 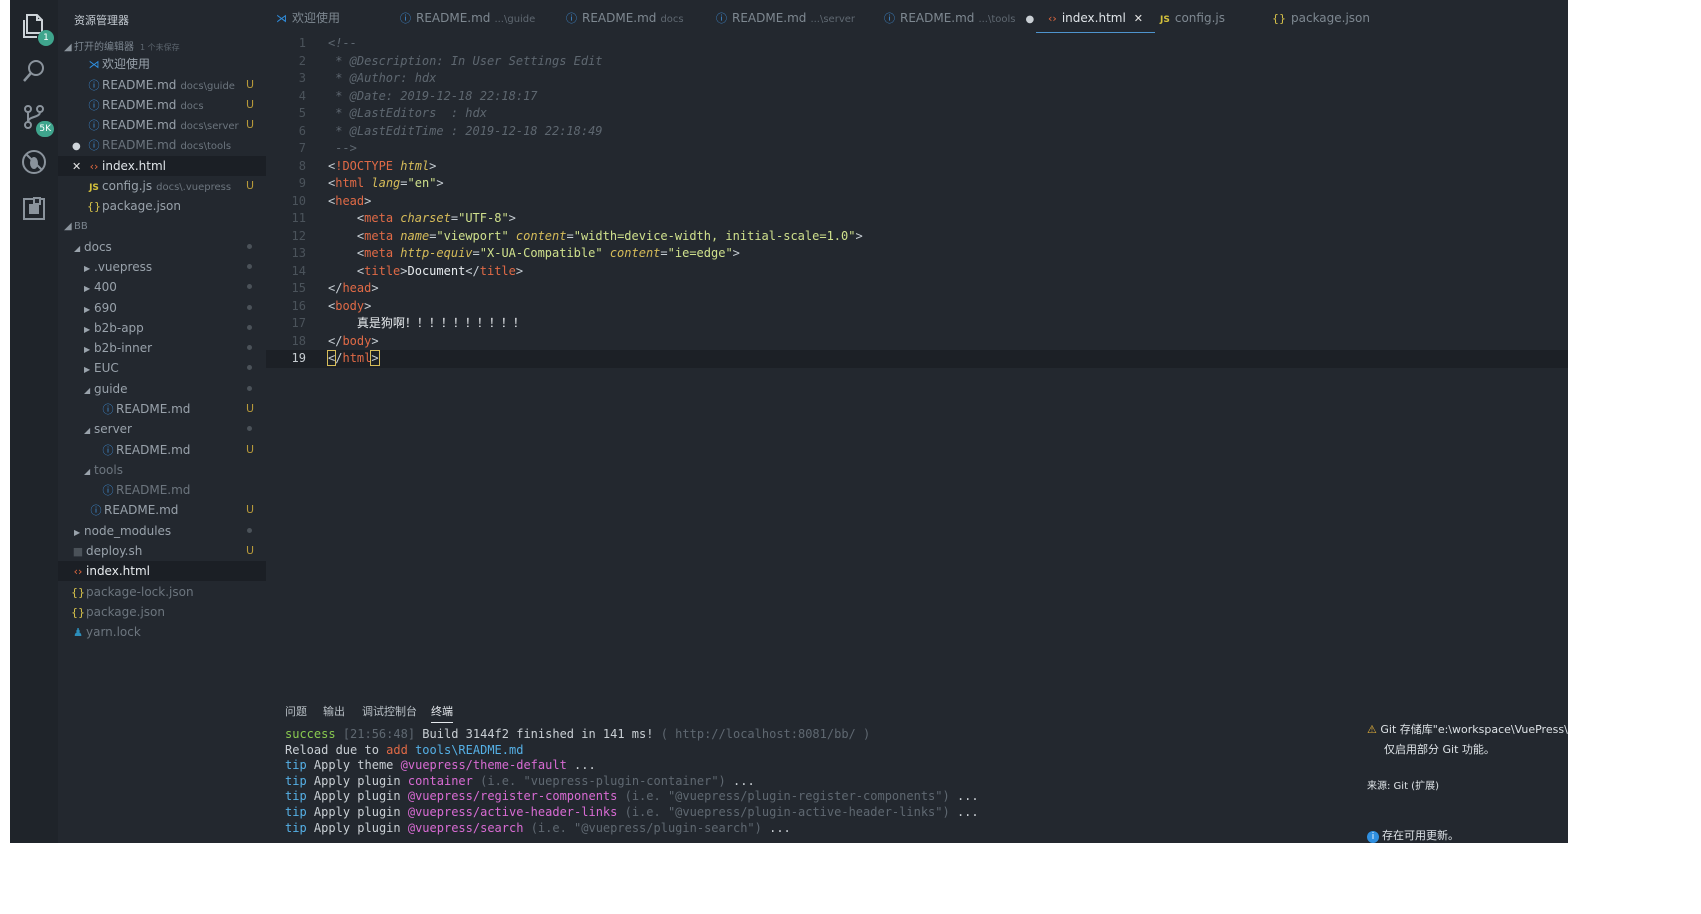 I want to click on update-notification: i 存在可用更新。, so click(x=1413, y=835).